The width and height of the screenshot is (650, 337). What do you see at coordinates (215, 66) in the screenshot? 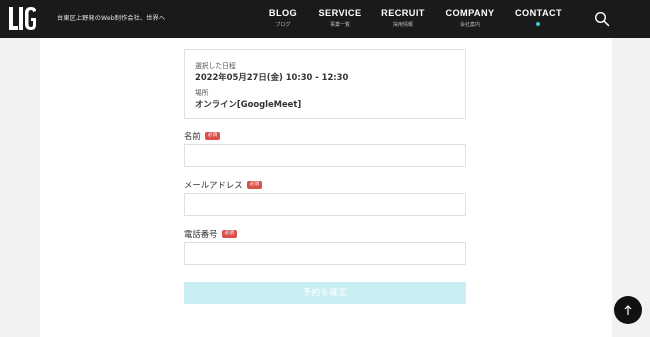
I see `date-label: 選択した日程` at bounding box center [215, 66].